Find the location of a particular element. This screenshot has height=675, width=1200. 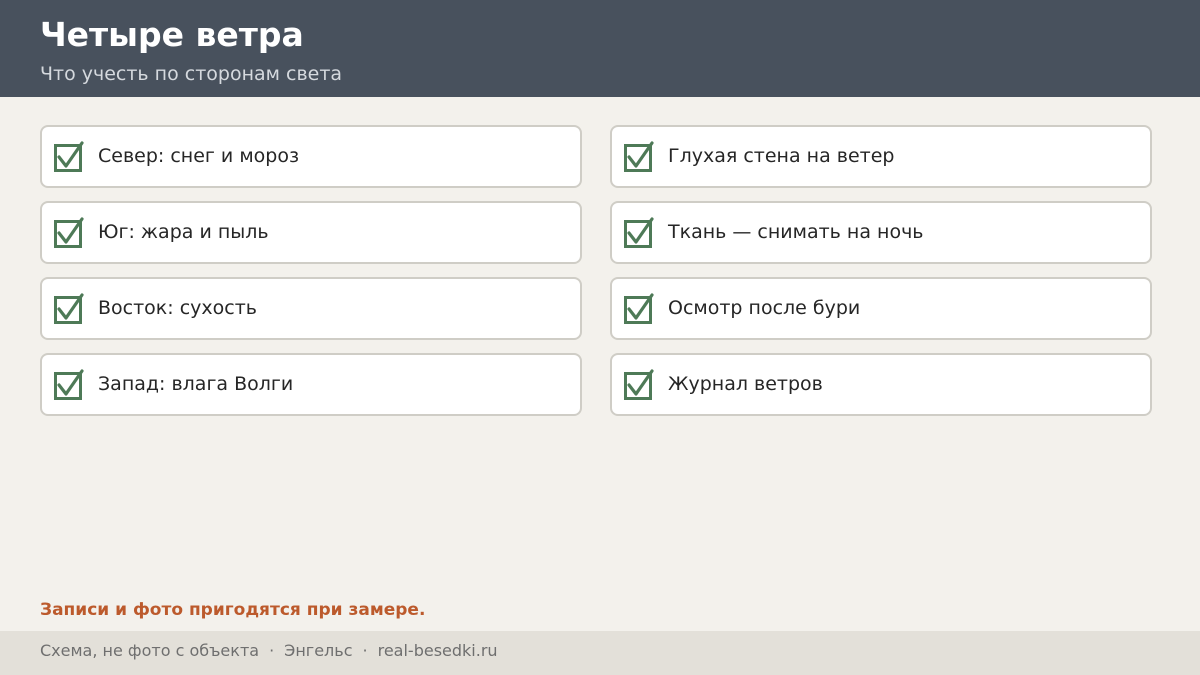

checklist-item-label: Север: снег и мороз is located at coordinates (199, 156).